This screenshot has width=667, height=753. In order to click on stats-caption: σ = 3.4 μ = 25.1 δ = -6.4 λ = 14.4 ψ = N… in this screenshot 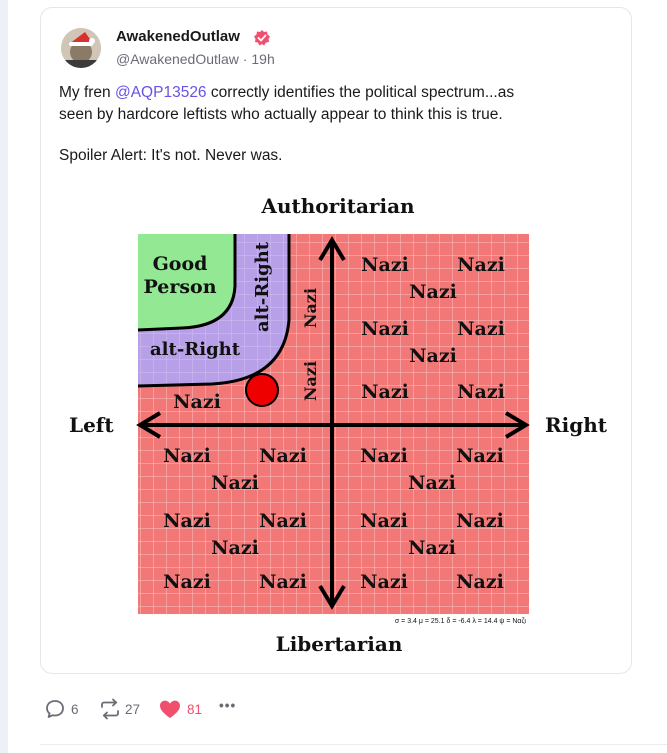, I will do `click(461, 621)`.